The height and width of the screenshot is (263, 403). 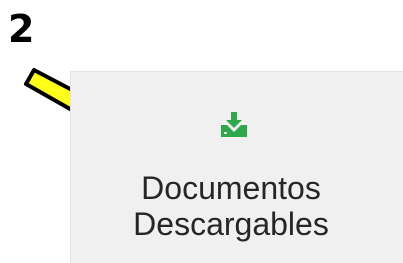 I want to click on step-number: 2, so click(x=21, y=29).